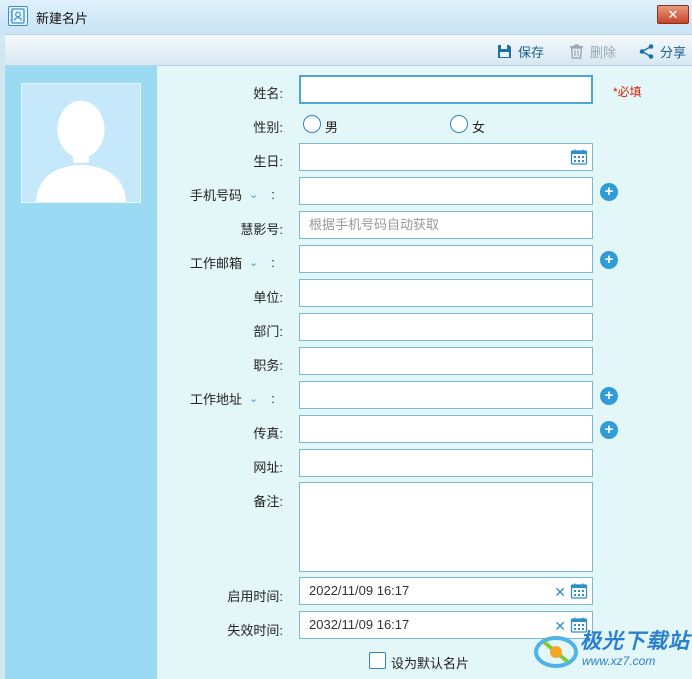  What do you see at coordinates (359, 590) in the screenshot?
I see `start-time-value: 2022/11/09 16:17` at bounding box center [359, 590].